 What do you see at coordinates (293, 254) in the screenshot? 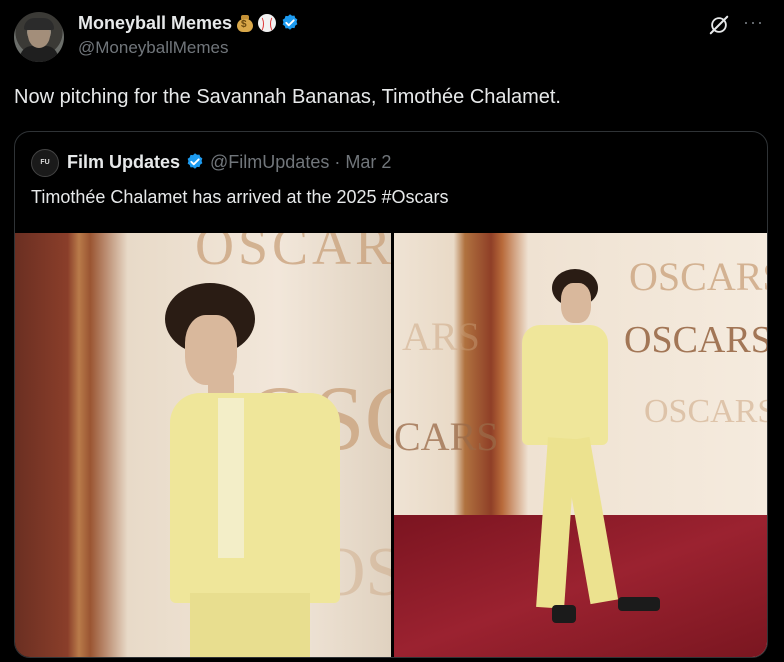
I see `backdrop-text: OSCARS` at bounding box center [293, 254].